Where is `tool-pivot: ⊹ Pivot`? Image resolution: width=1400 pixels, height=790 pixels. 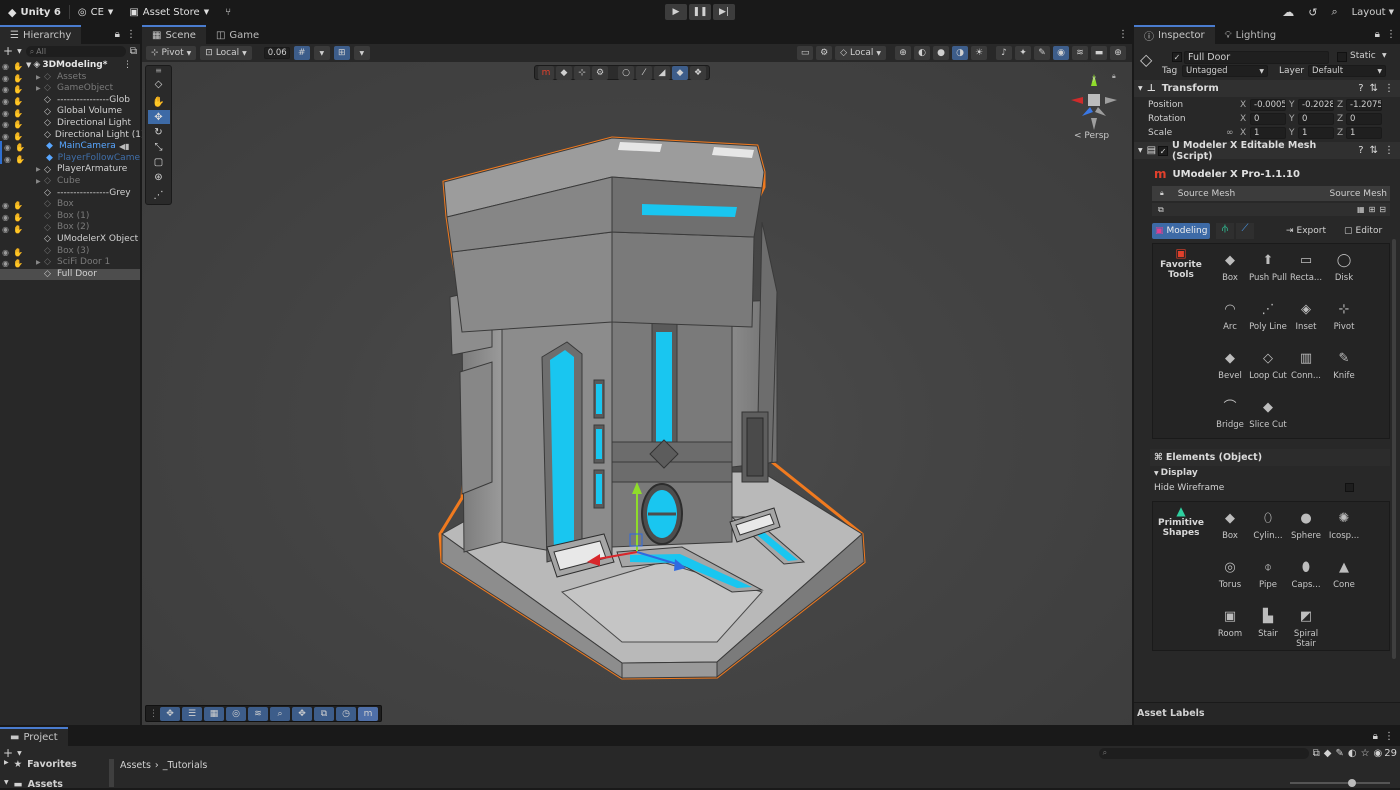 tool-pivot: ⊹ Pivot is located at coordinates (1344, 316).